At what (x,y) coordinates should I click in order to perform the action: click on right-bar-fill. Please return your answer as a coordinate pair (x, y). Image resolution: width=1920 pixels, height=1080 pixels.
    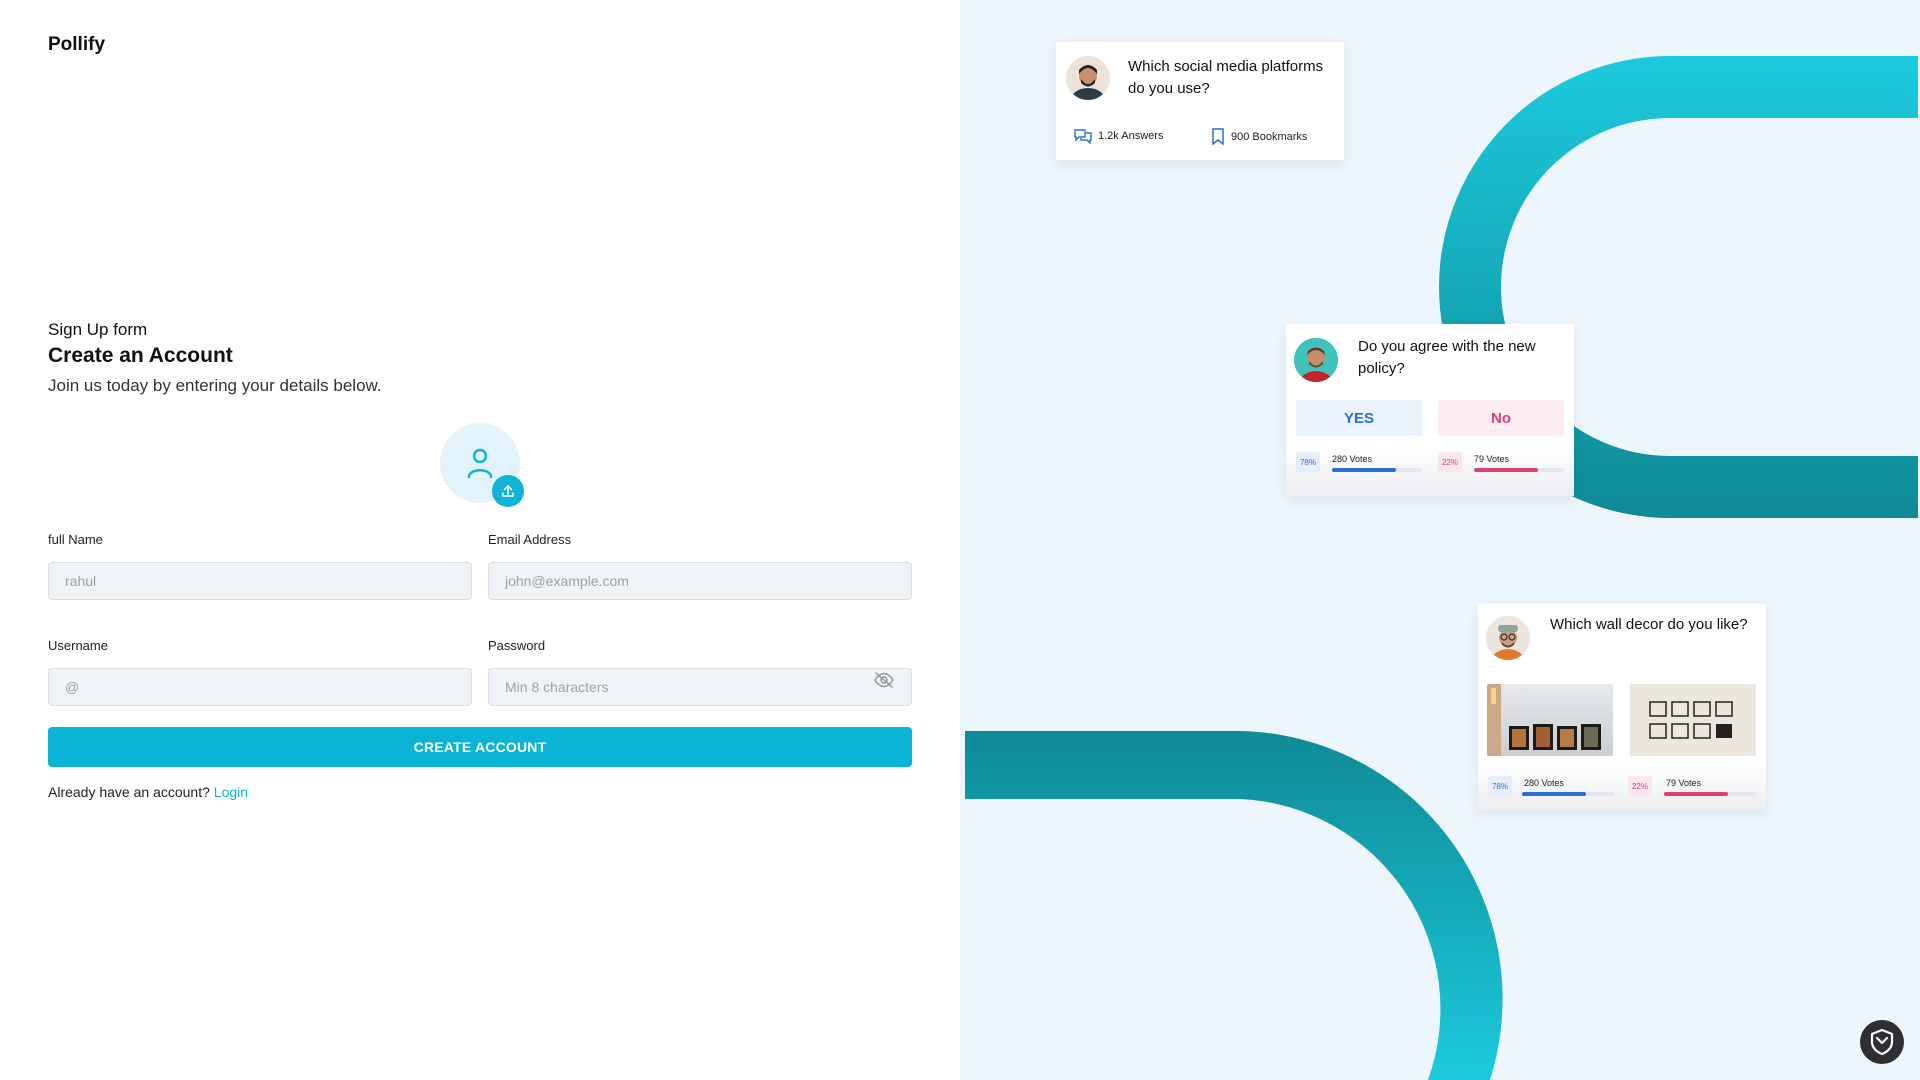
    Looking at the image, I should click on (1696, 794).